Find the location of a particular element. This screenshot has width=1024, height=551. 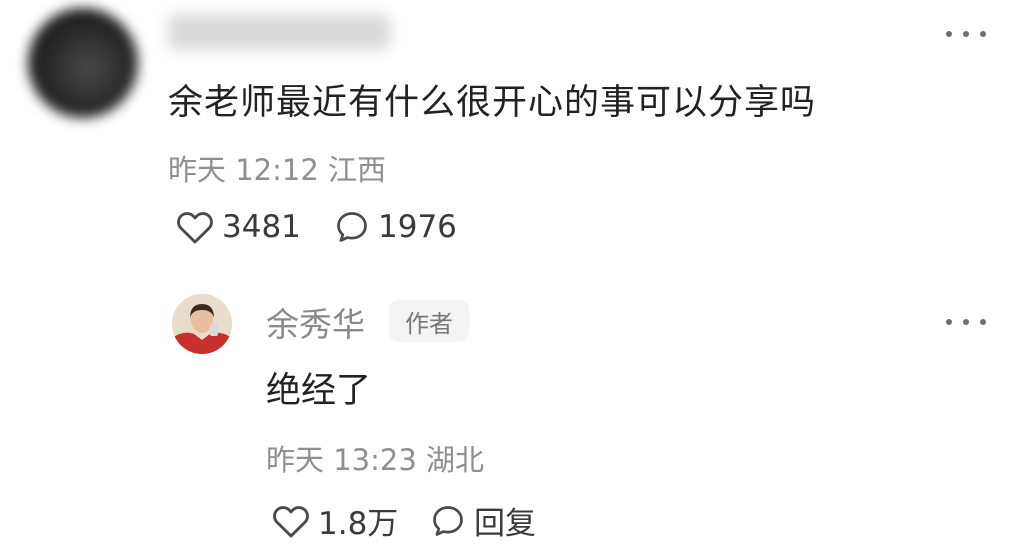

author-name: 余秀华 is located at coordinates (315, 322).